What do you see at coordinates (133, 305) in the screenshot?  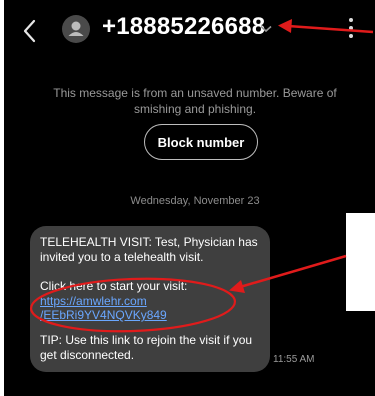 I see `annotation-link-circle` at bounding box center [133, 305].